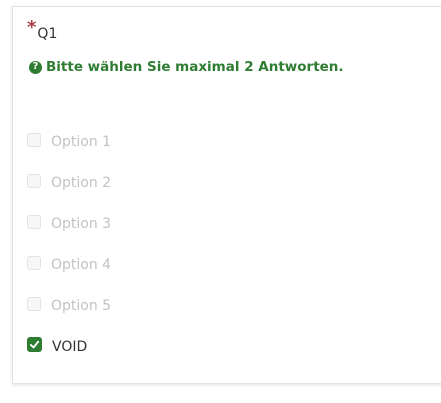  I want to click on option-1-checkbox, so click(34, 139).